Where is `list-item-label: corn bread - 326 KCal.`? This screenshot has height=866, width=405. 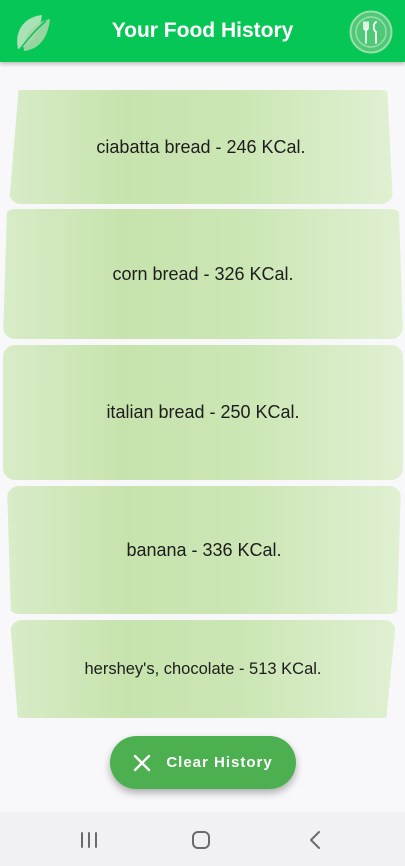 list-item-label: corn bread - 326 KCal. is located at coordinates (203, 273).